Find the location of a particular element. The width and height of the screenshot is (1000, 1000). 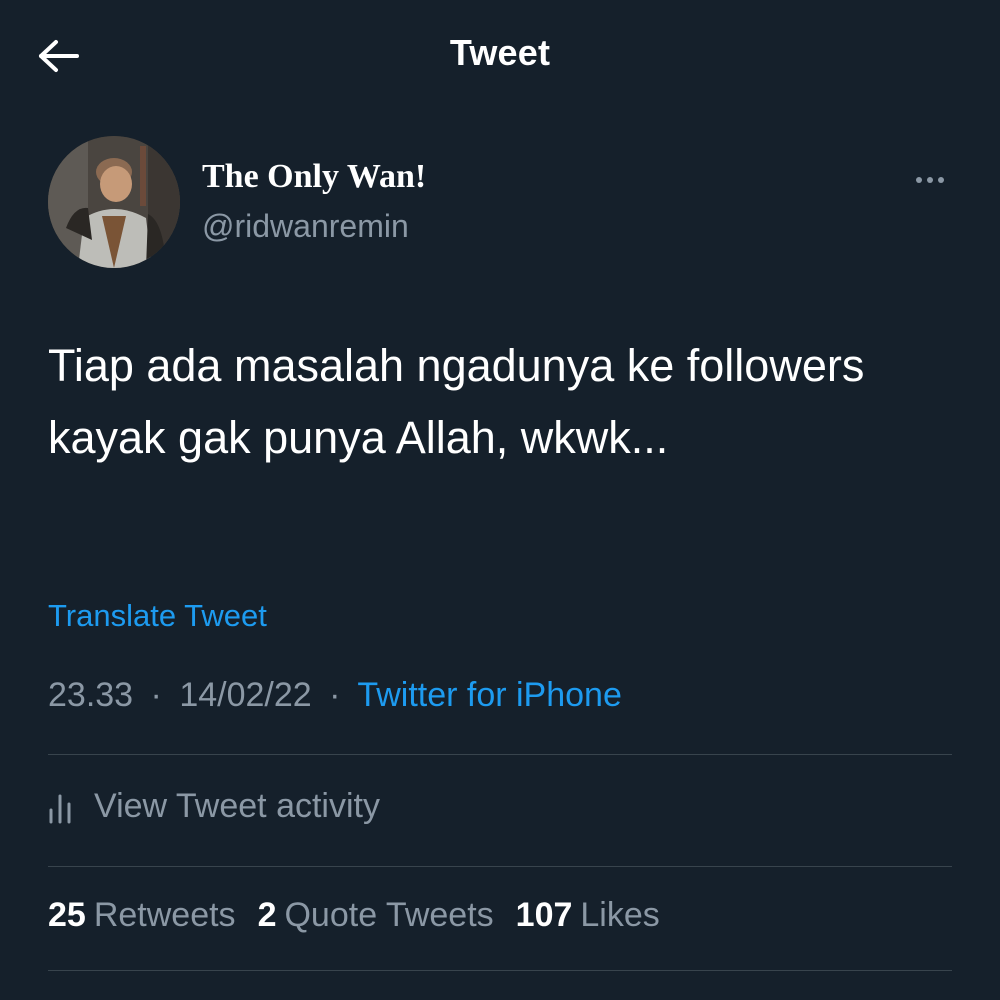

more-options-button is located at coordinates (930, 180).